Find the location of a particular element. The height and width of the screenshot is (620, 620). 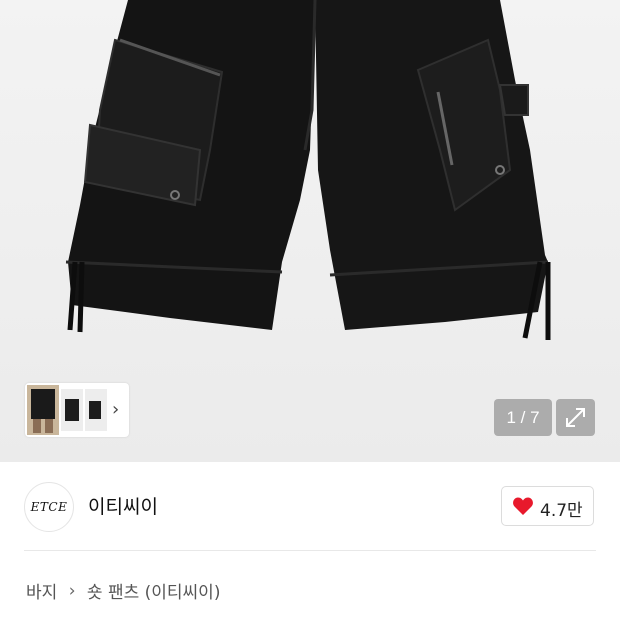

breadcrumb: 바지 › 숏 팬츠 (이티씨이) is located at coordinates (123, 591).